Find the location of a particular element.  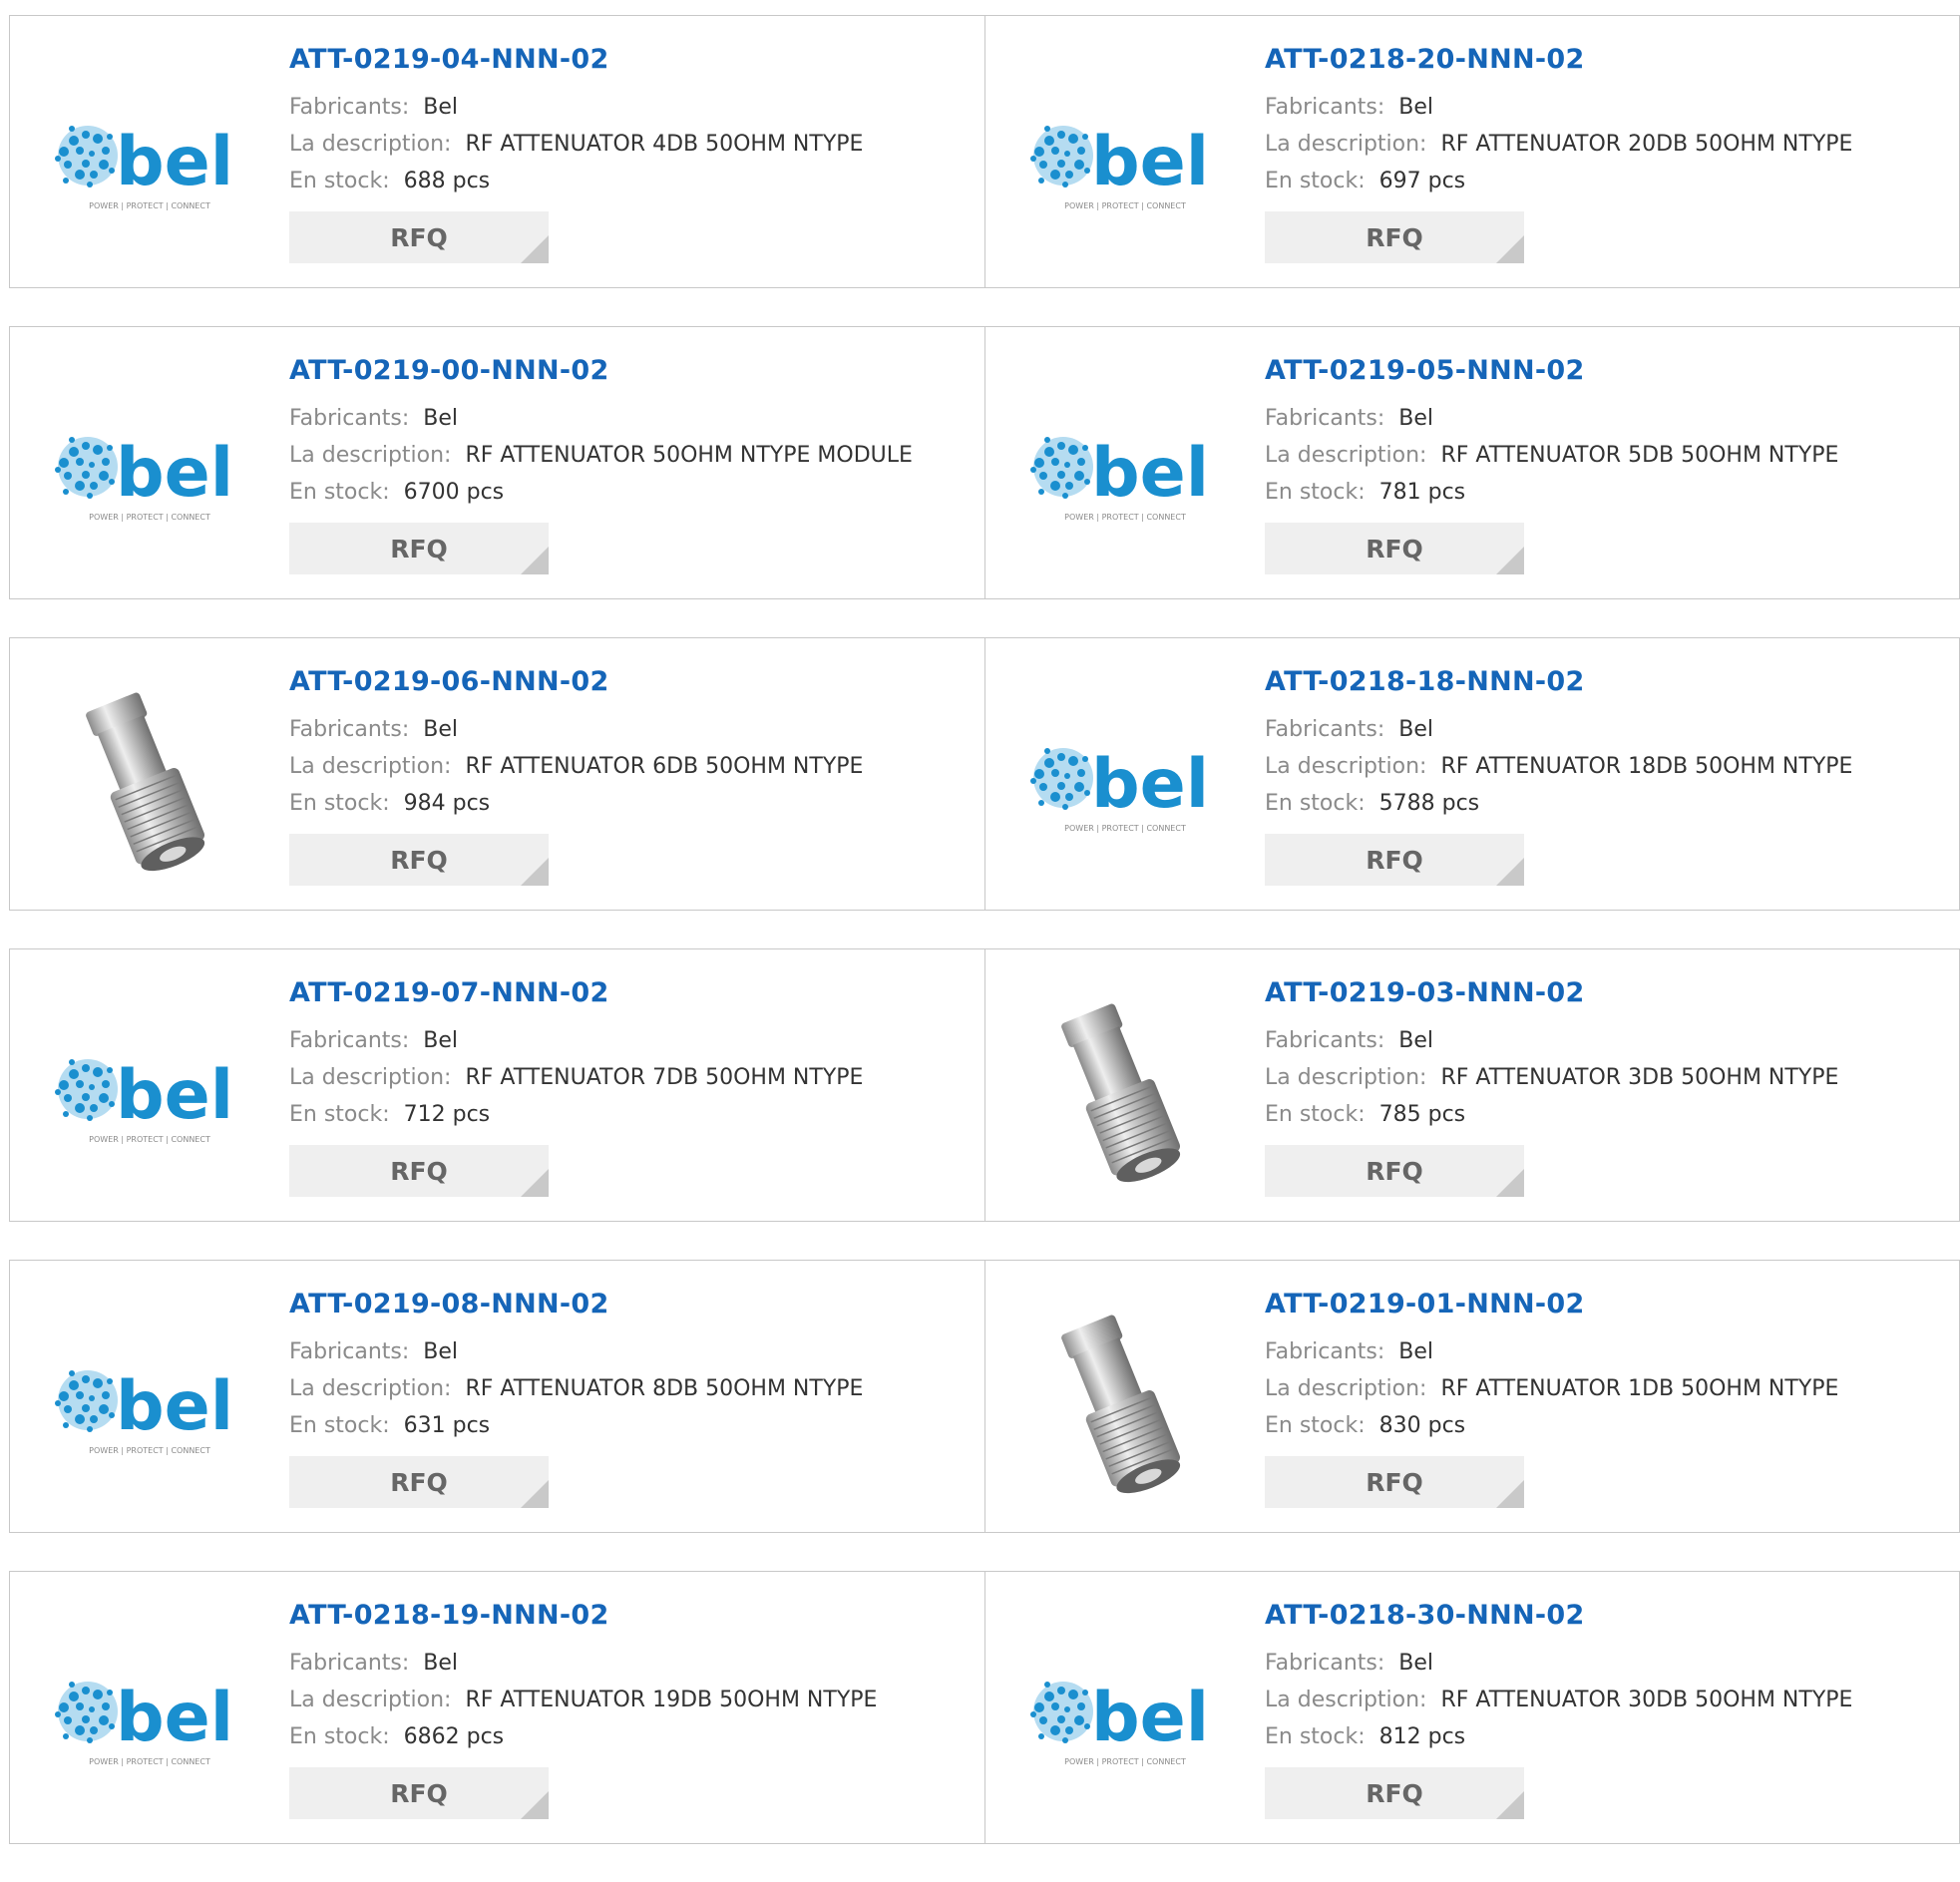

field-value: 984 pcs is located at coordinates (447, 804).